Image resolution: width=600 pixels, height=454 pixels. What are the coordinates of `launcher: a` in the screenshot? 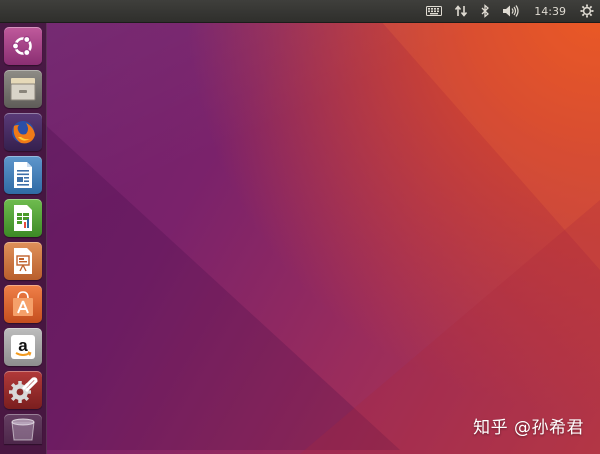 It's located at (23, 238).